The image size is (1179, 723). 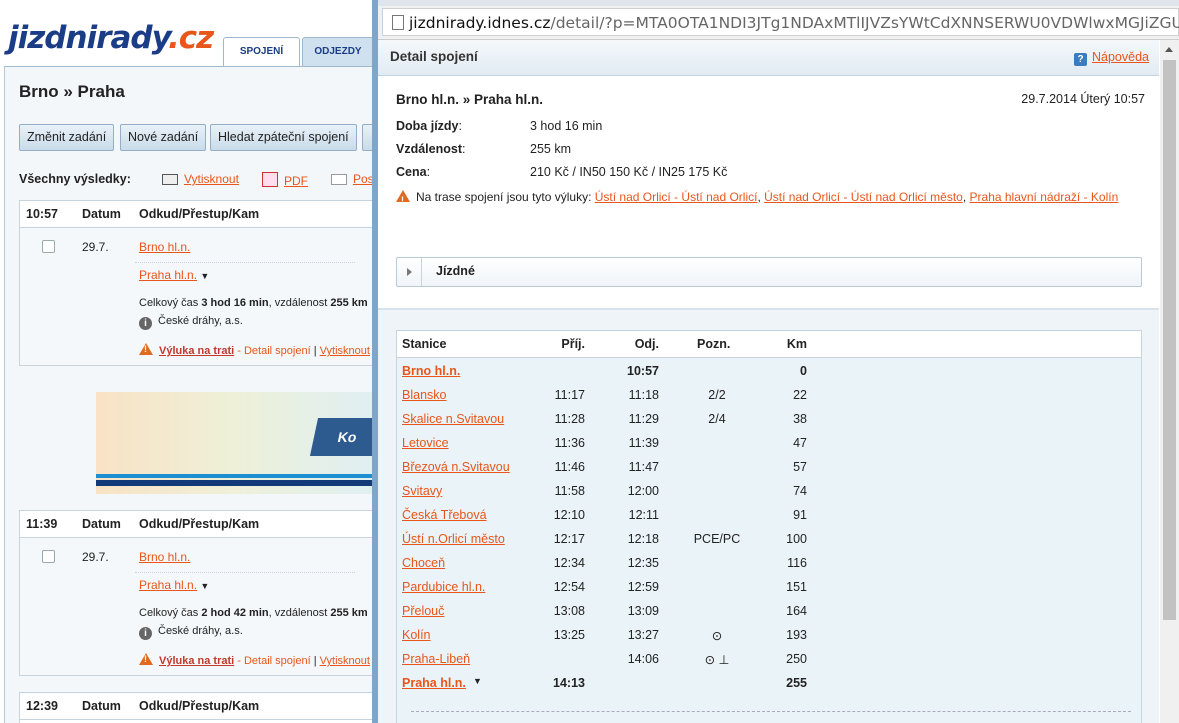 What do you see at coordinates (769, 468) in the screenshot?
I see `timetable-row: Březová n.Svitavou 11:46 11:47 57` at bounding box center [769, 468].